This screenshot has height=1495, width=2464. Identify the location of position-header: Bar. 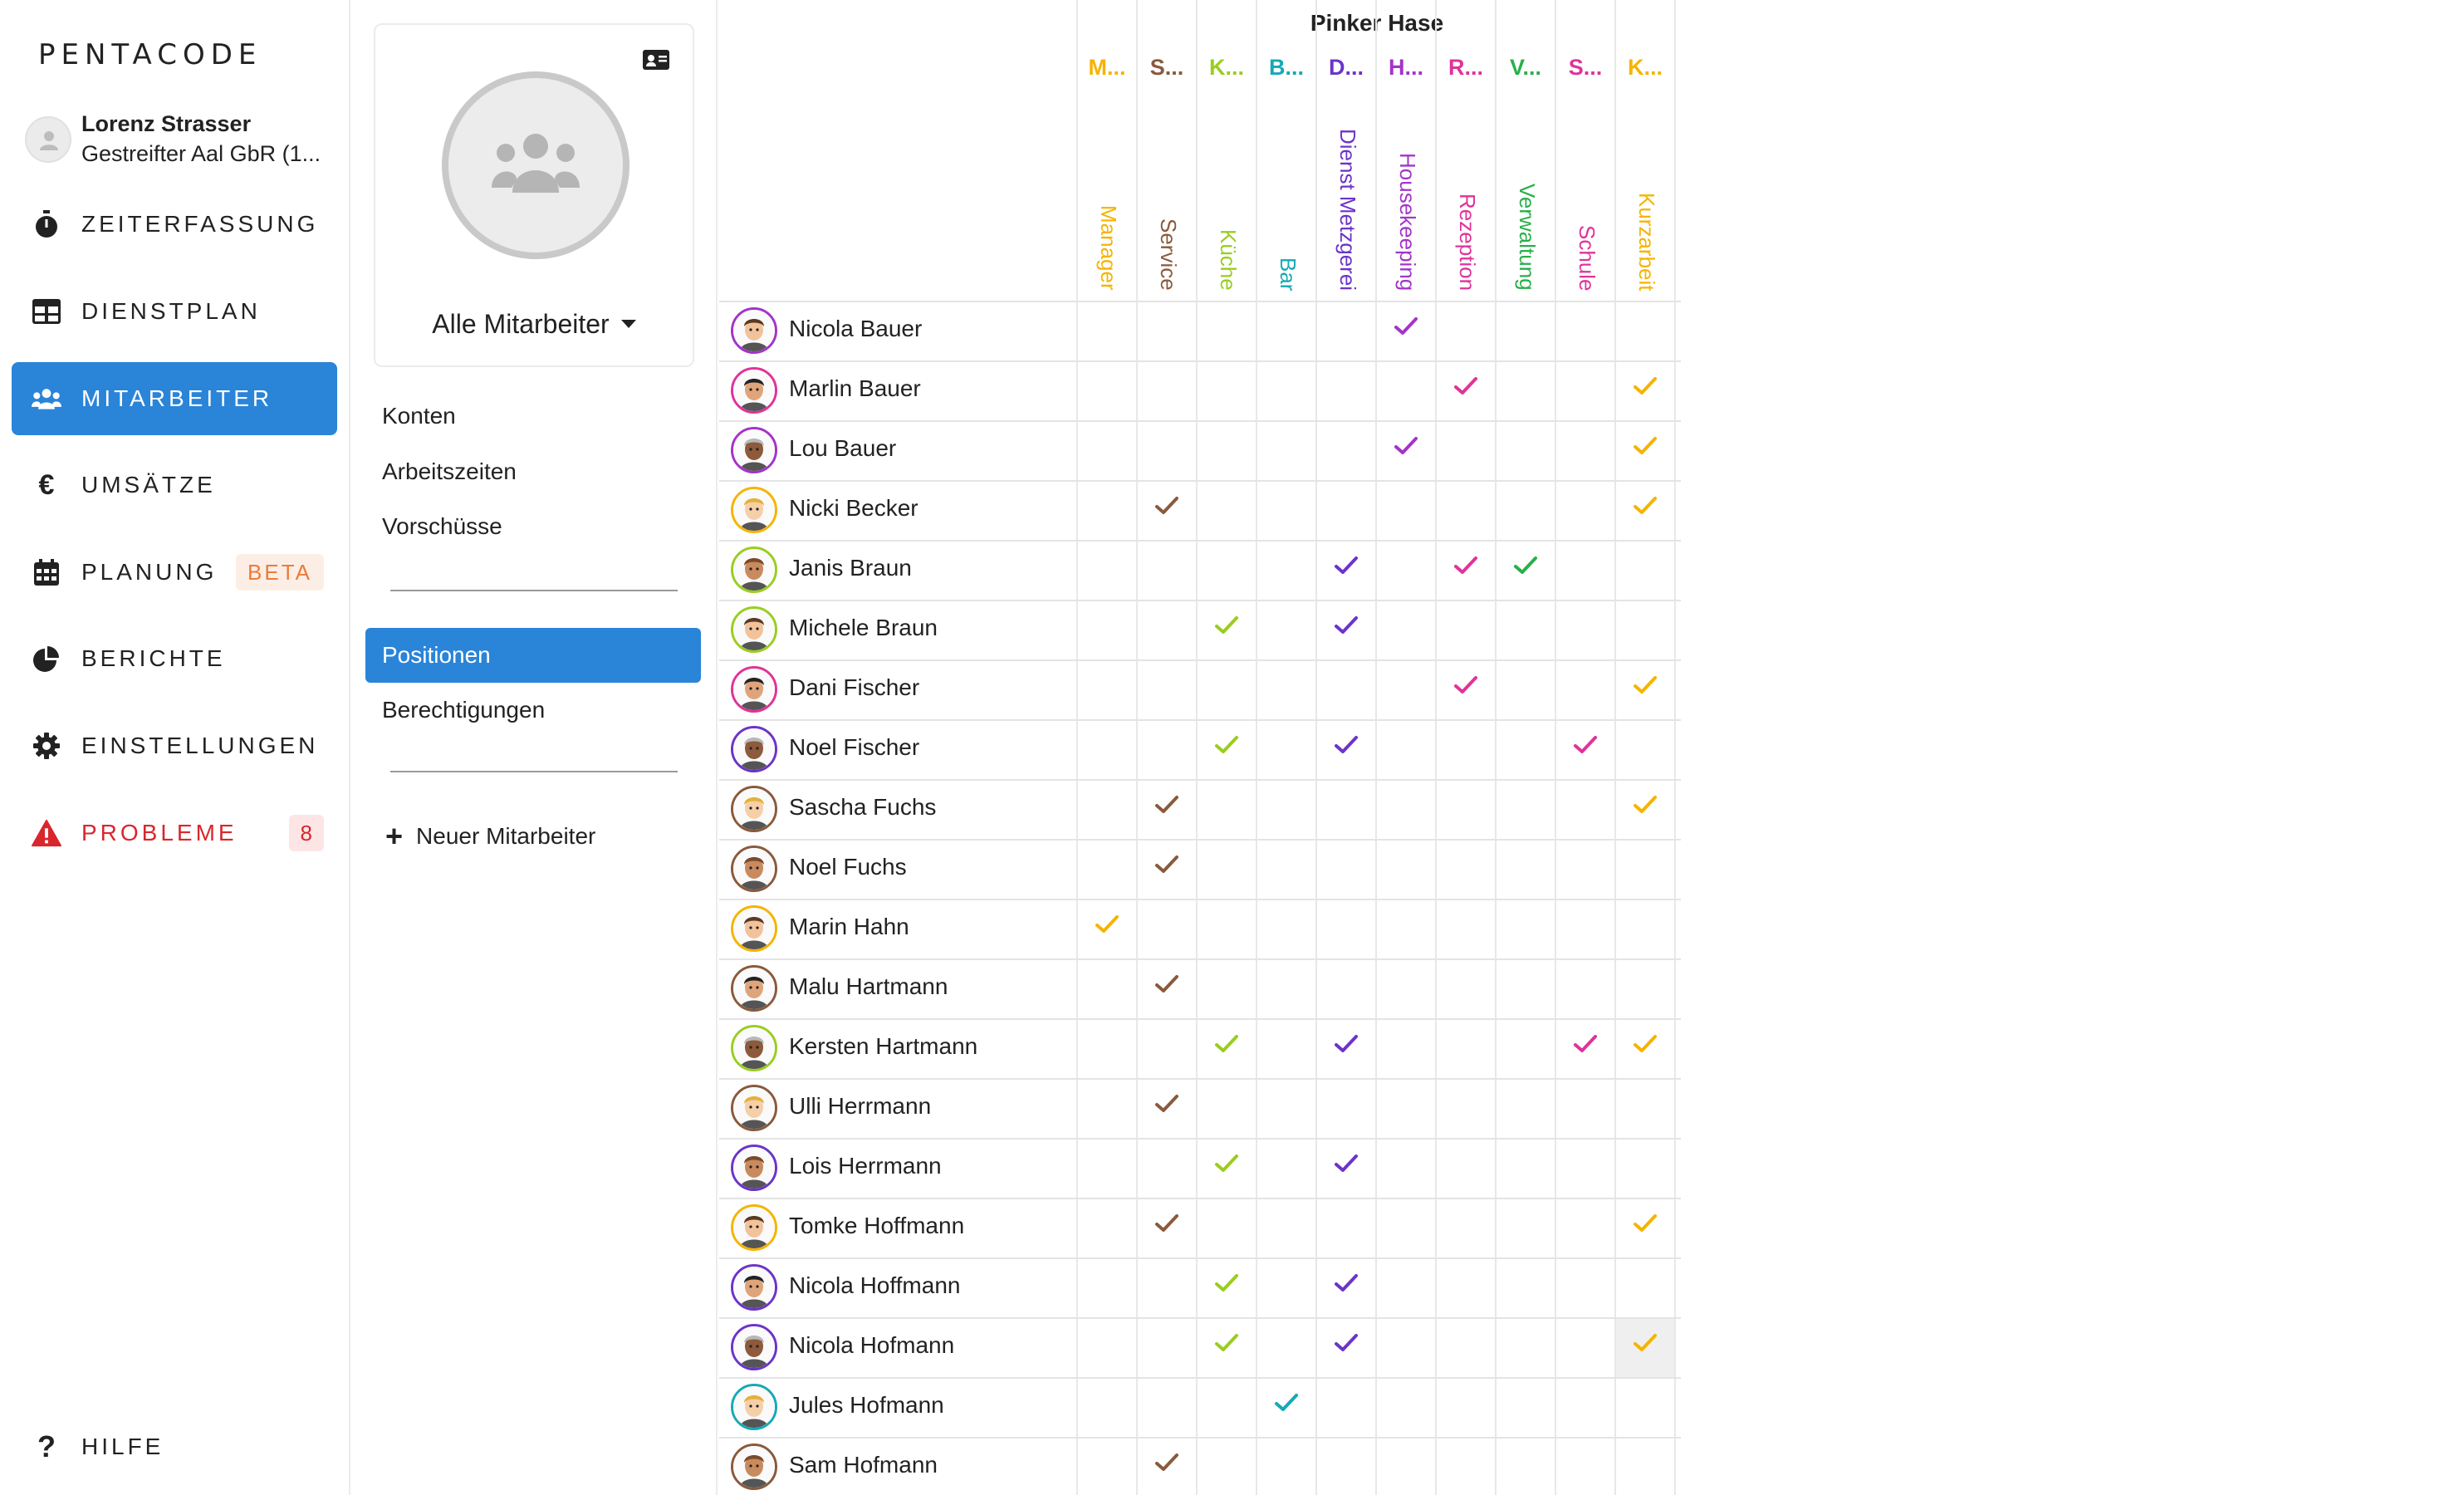
(1286, 192).